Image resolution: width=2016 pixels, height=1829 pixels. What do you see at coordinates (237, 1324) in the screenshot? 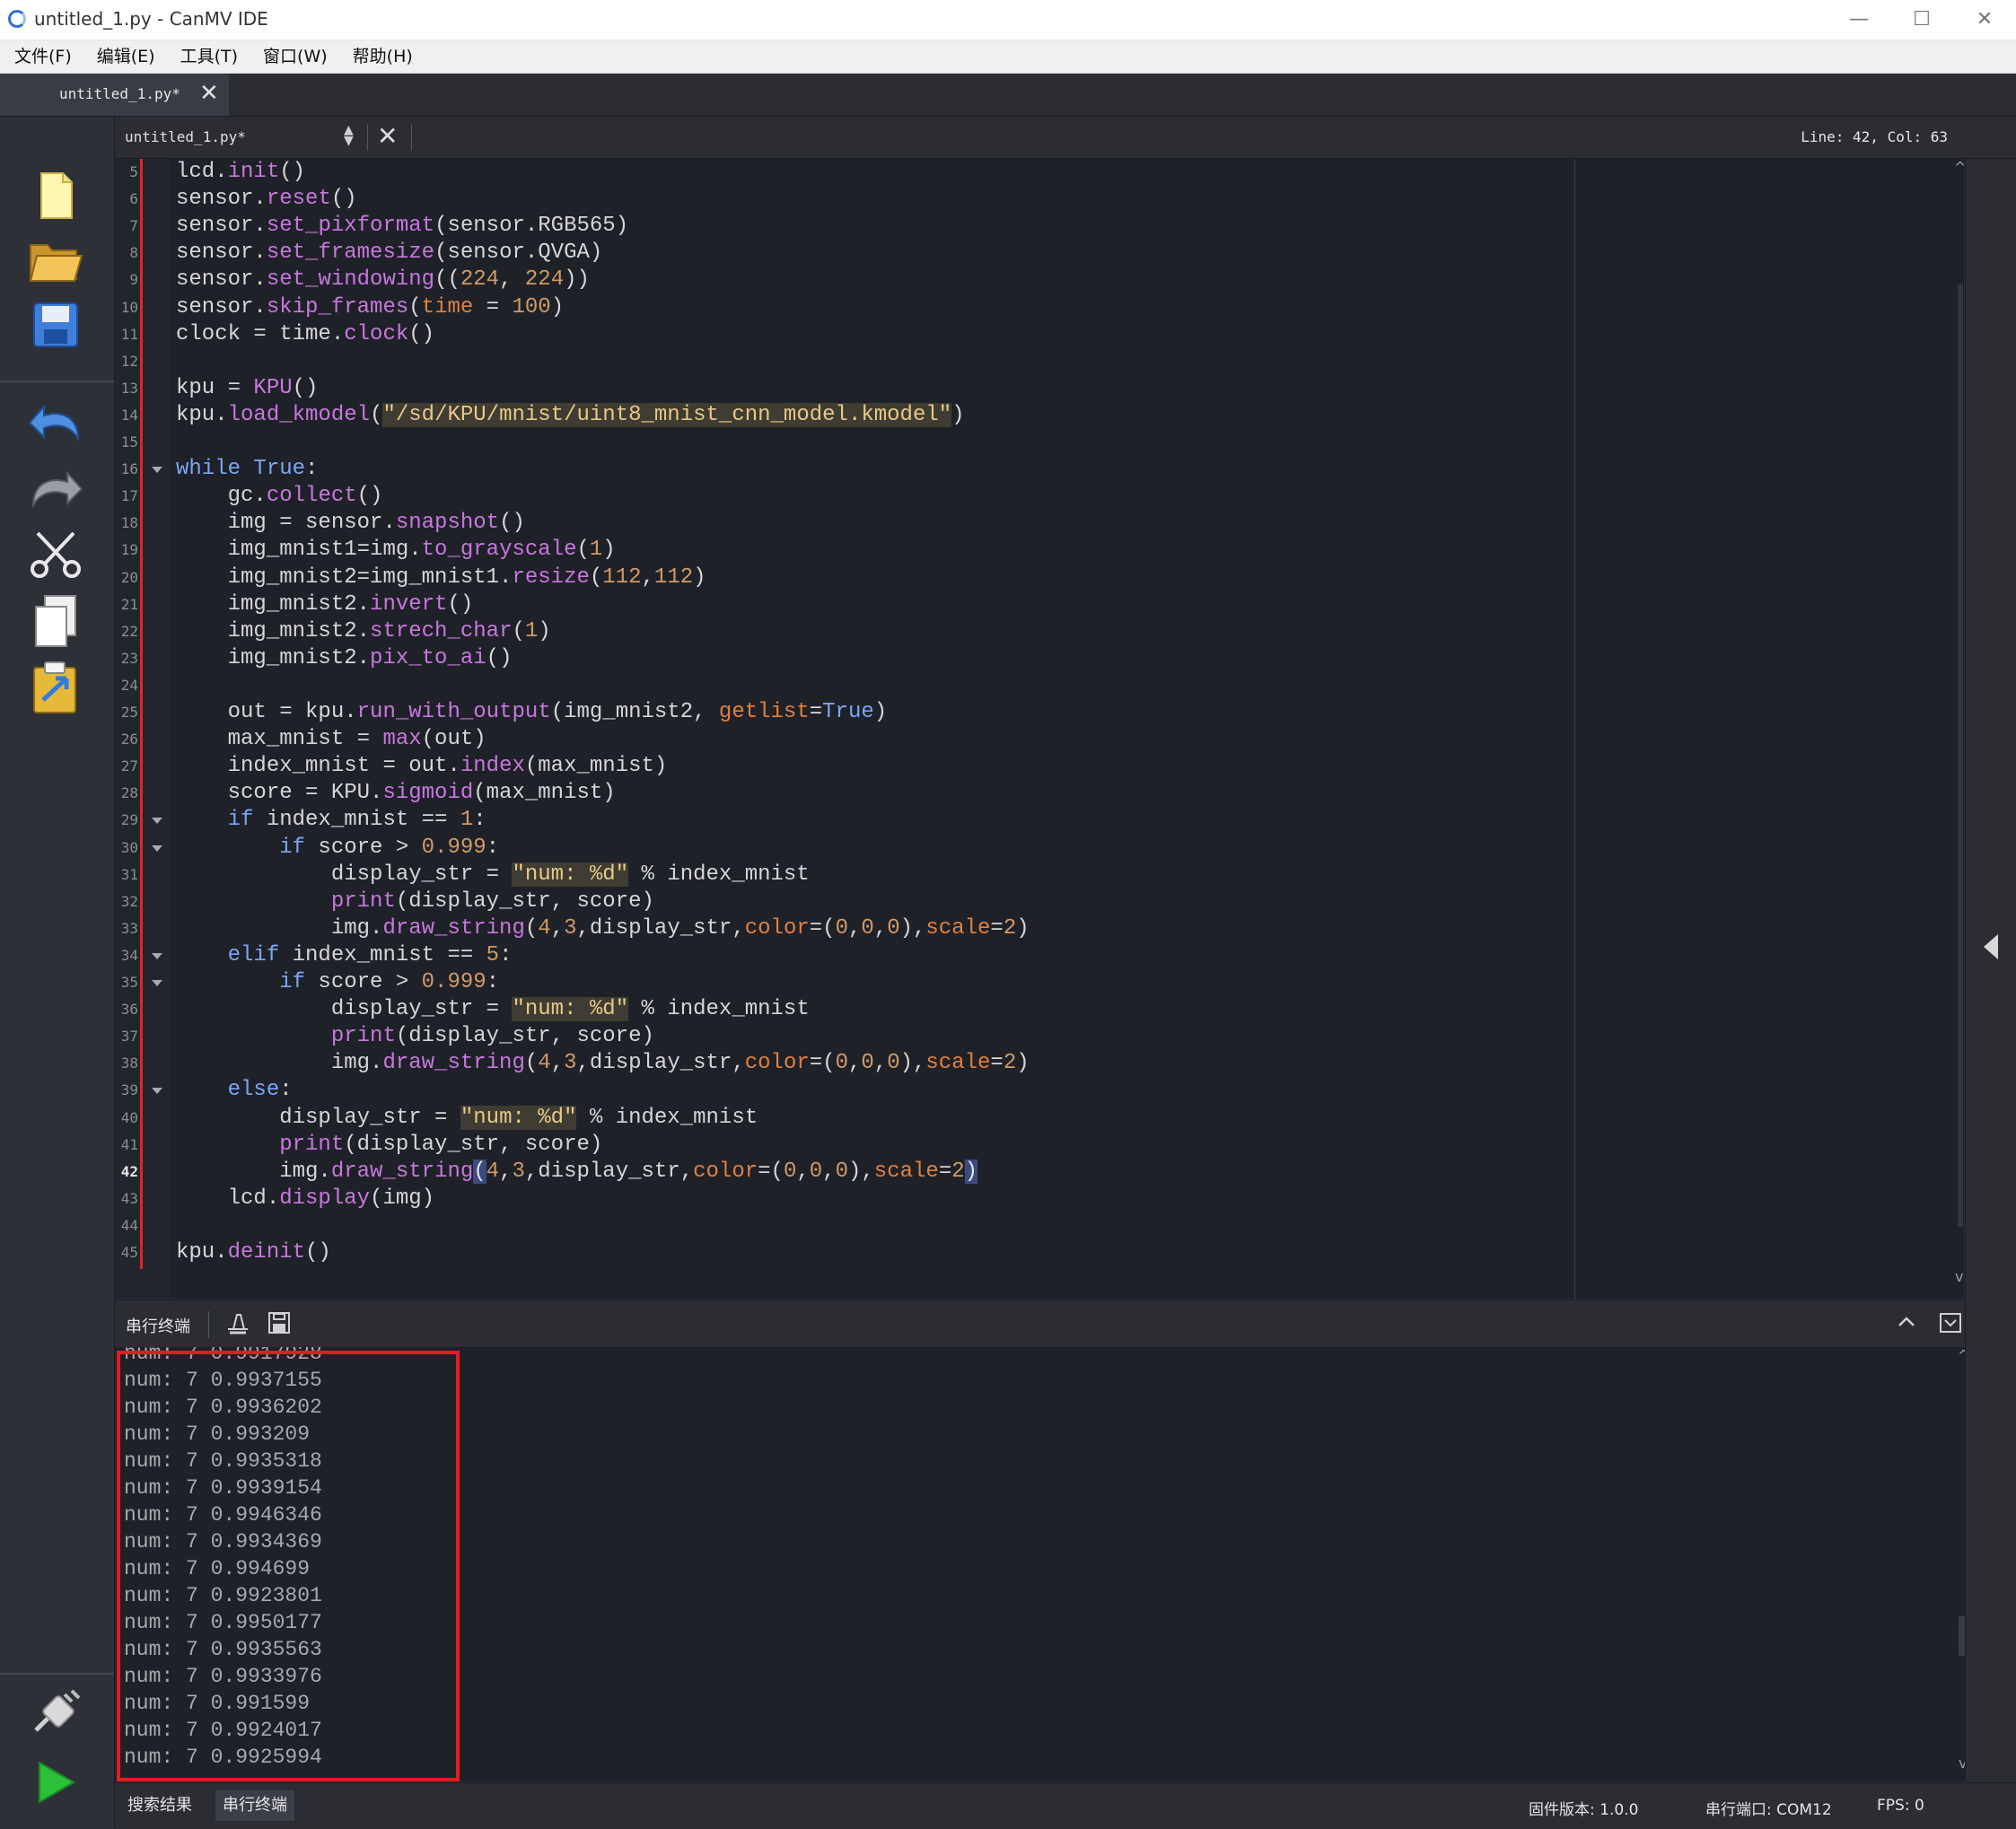
I see `clear-terminal-icon` at bounding box center [237, 1324].